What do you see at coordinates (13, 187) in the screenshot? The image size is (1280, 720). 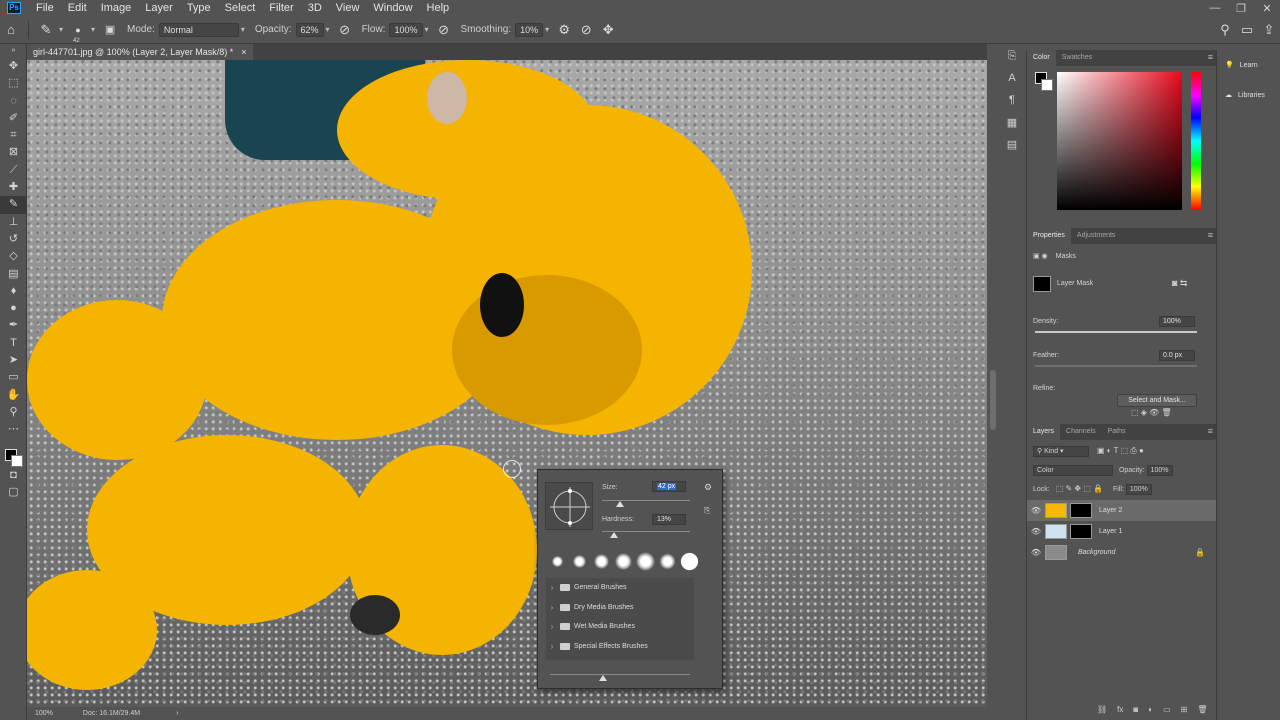 I see `healing-brush-tool-icon: ✚` at bounding box center [13, 187].